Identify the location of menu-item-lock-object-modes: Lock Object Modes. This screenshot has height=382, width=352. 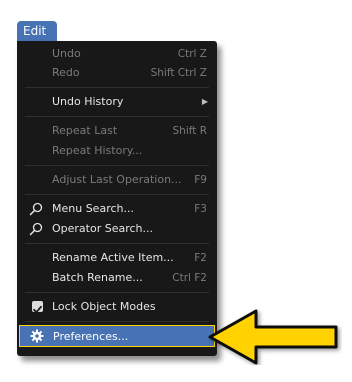
(117, 307).